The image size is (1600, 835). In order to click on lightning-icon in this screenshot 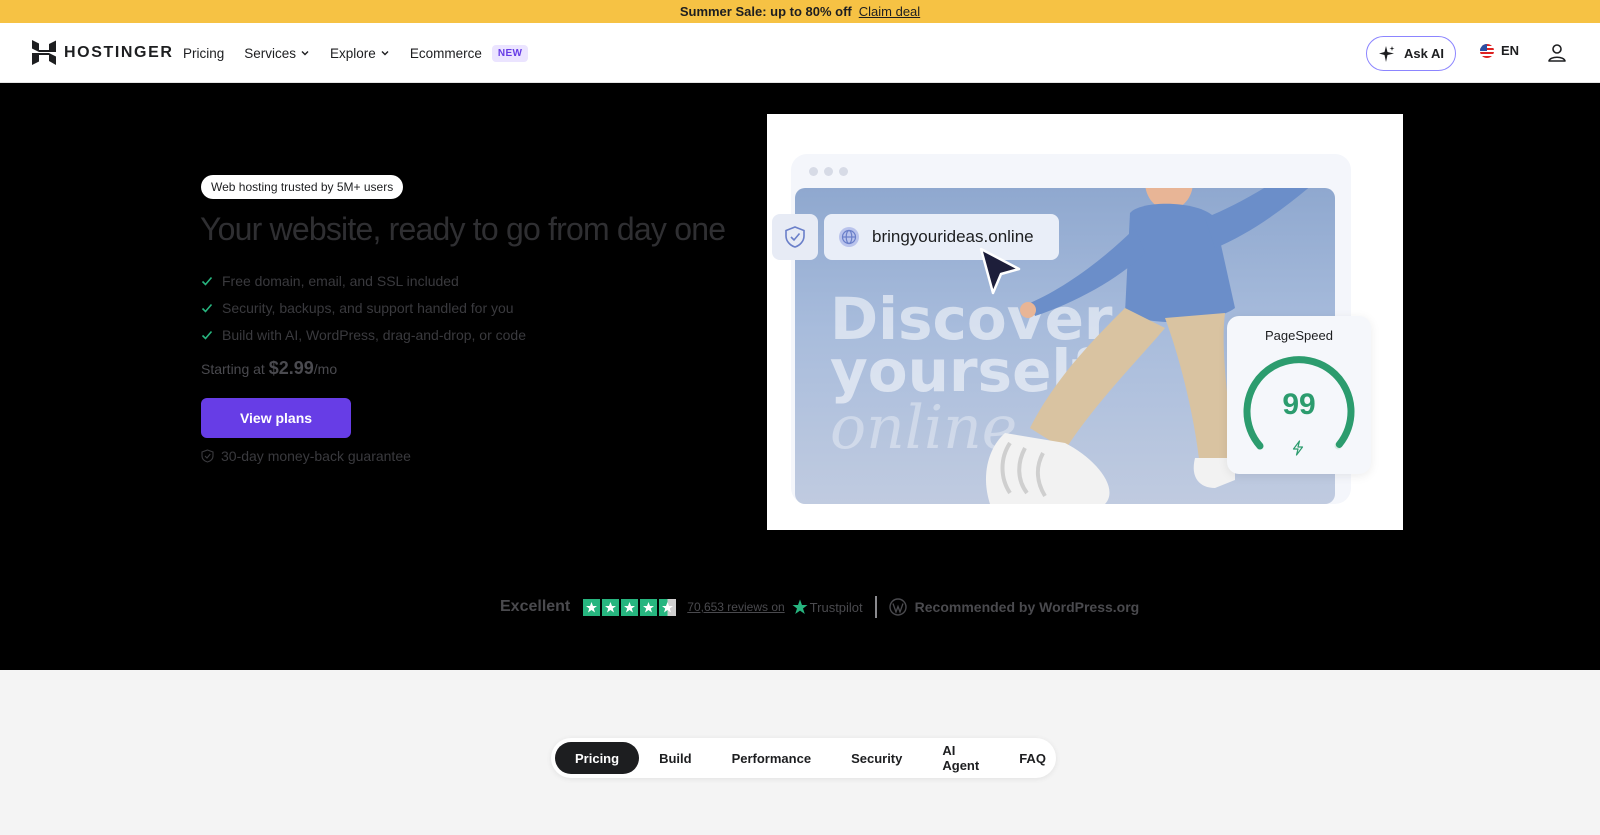, I will do `click(1298, 448)`.